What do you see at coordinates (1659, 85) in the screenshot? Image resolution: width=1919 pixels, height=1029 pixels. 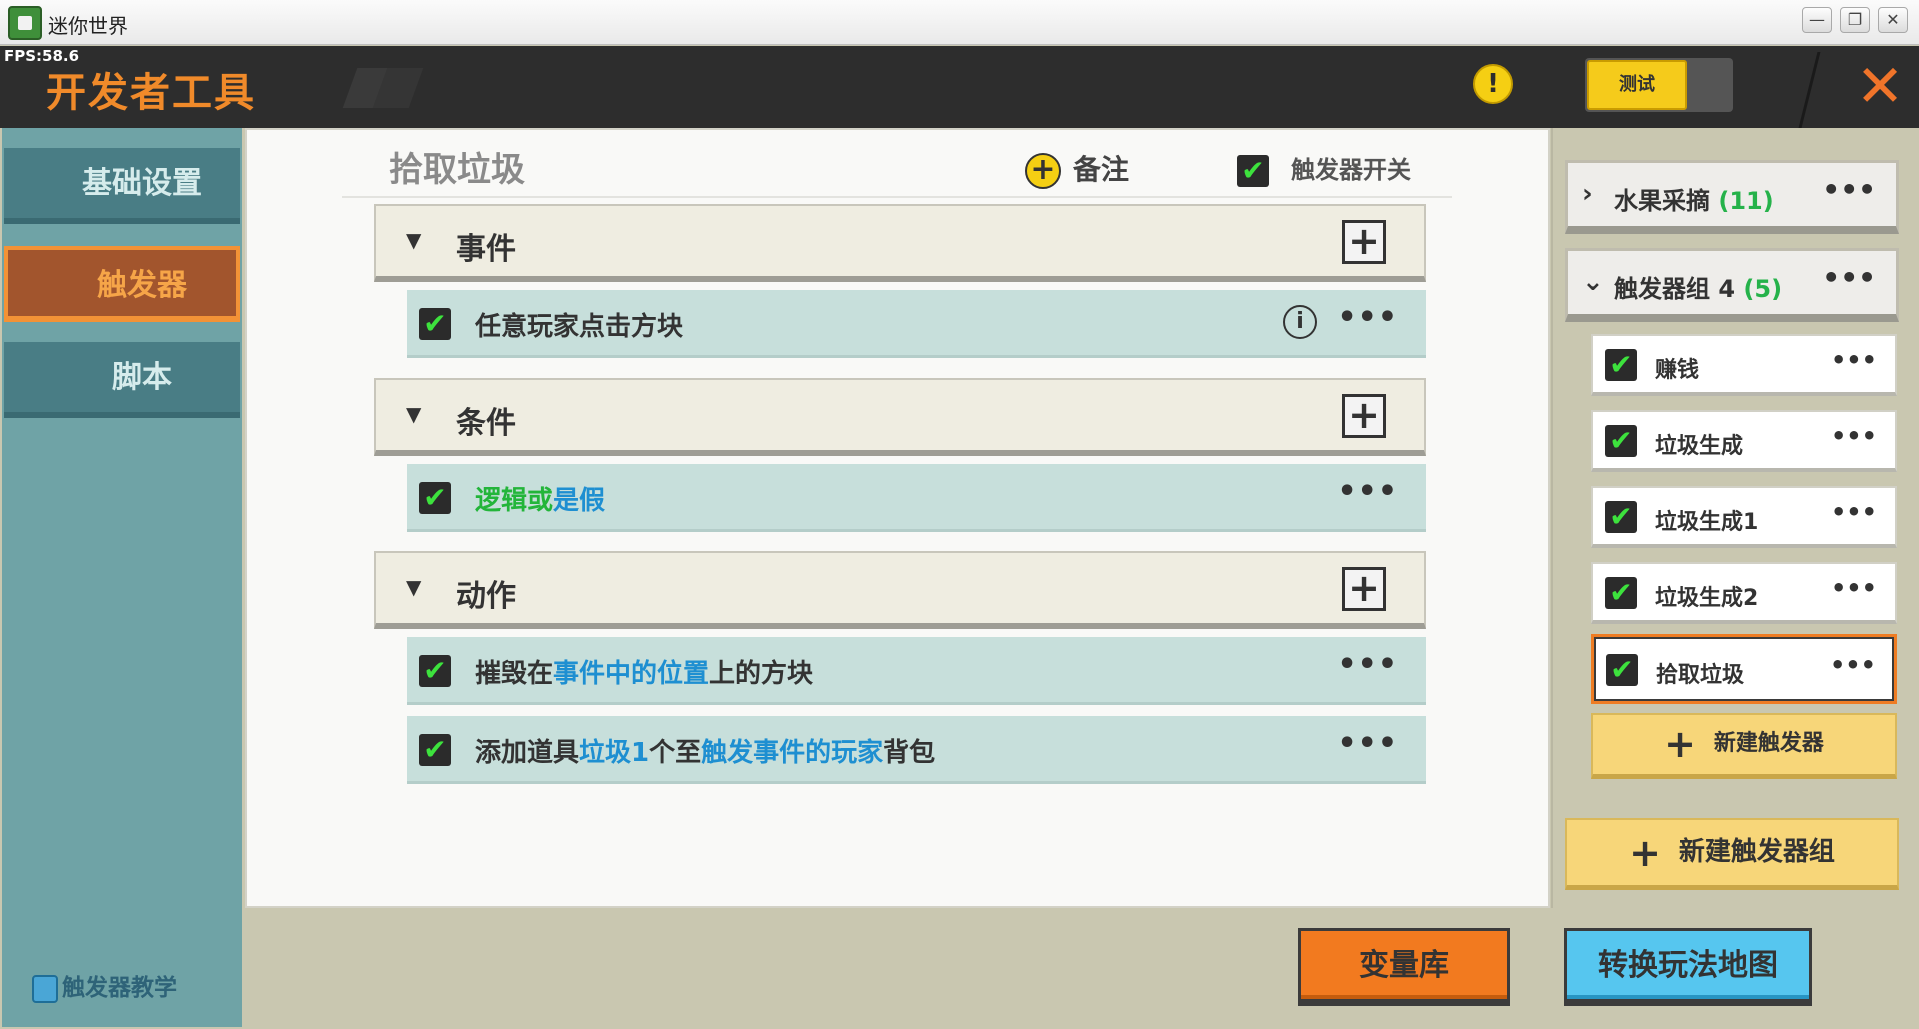 I see `test-toggle: 测试` at bounding box center [1659, 85].